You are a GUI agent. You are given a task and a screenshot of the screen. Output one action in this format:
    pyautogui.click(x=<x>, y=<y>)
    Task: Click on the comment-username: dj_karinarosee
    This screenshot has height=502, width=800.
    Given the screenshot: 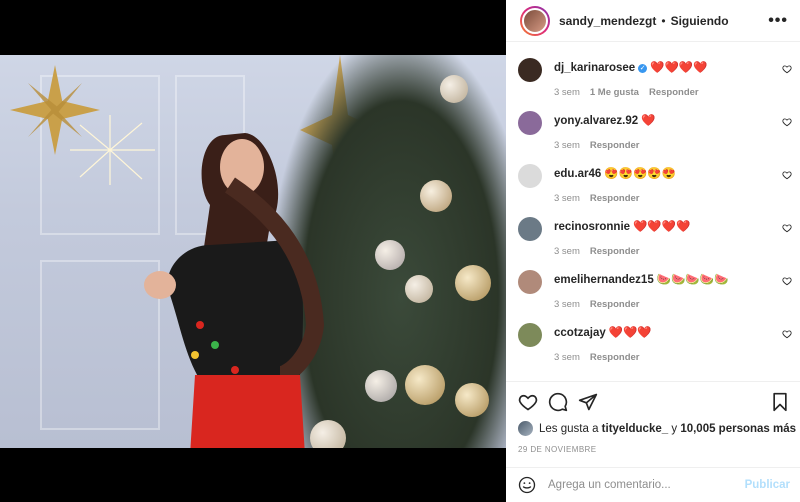 What is the action you would take?
    pyautogui.click(x=594, y=68)
    